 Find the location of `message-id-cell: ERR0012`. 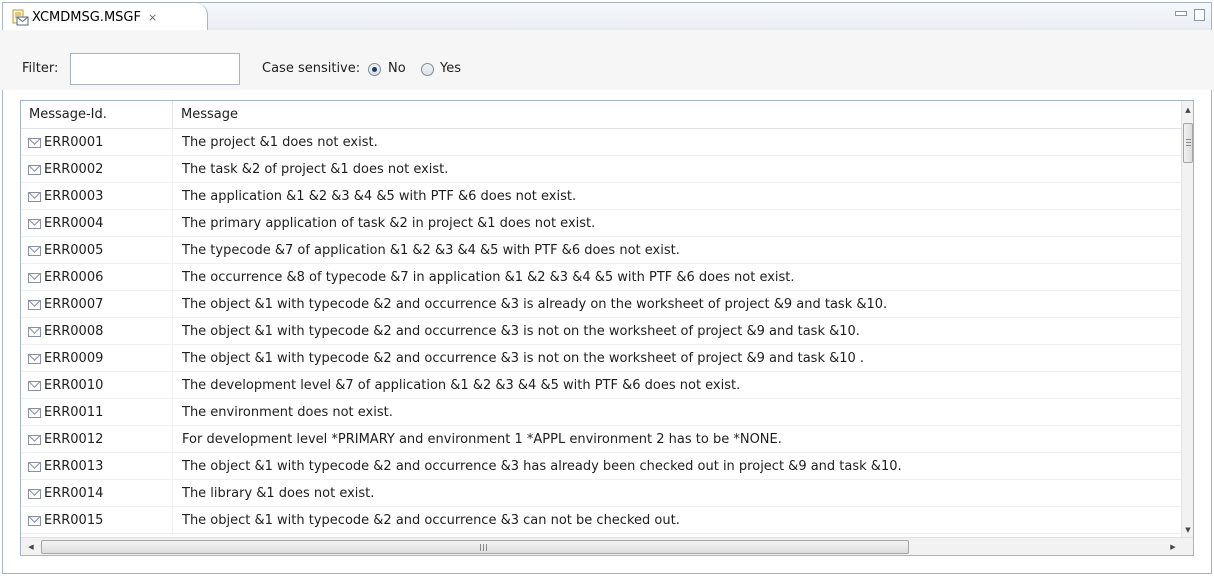

message-id-cell: ERR0012 is located at coordinates (97, 439).